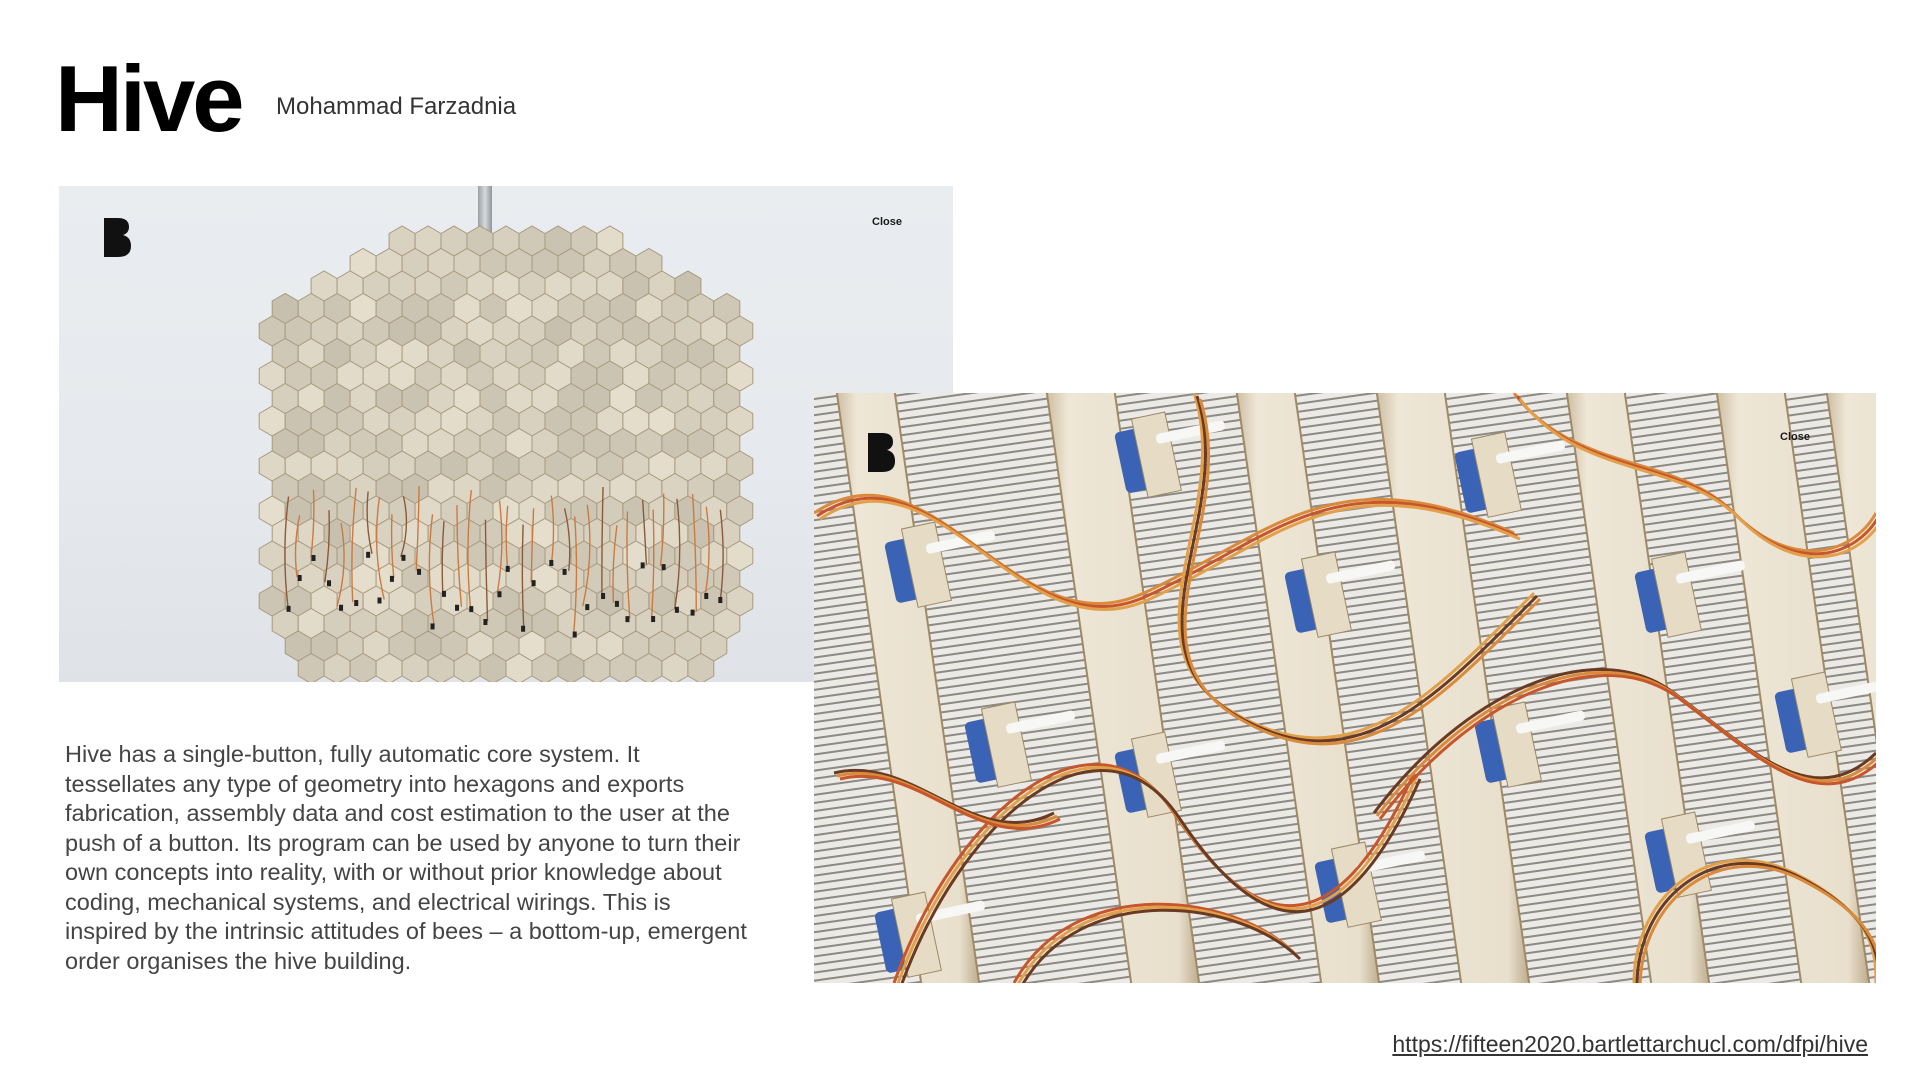  Describe the element at coordinates (148, 99) in the screenshot. I see `page-title: Hive` at that location.